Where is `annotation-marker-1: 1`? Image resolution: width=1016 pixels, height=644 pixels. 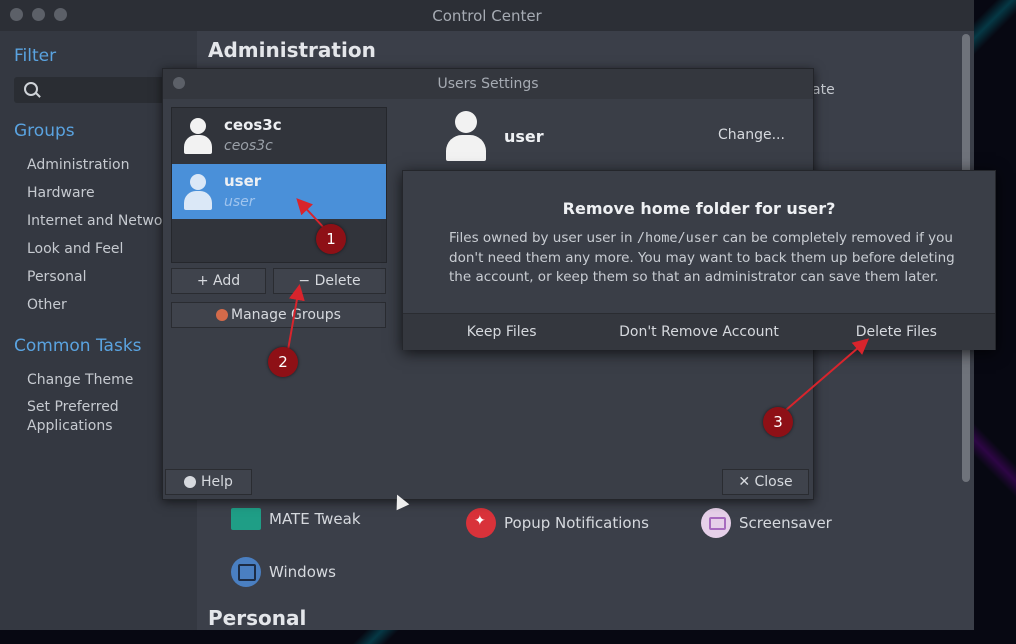 annotation-marker-1: 1 is located at coordinates (331, 239).